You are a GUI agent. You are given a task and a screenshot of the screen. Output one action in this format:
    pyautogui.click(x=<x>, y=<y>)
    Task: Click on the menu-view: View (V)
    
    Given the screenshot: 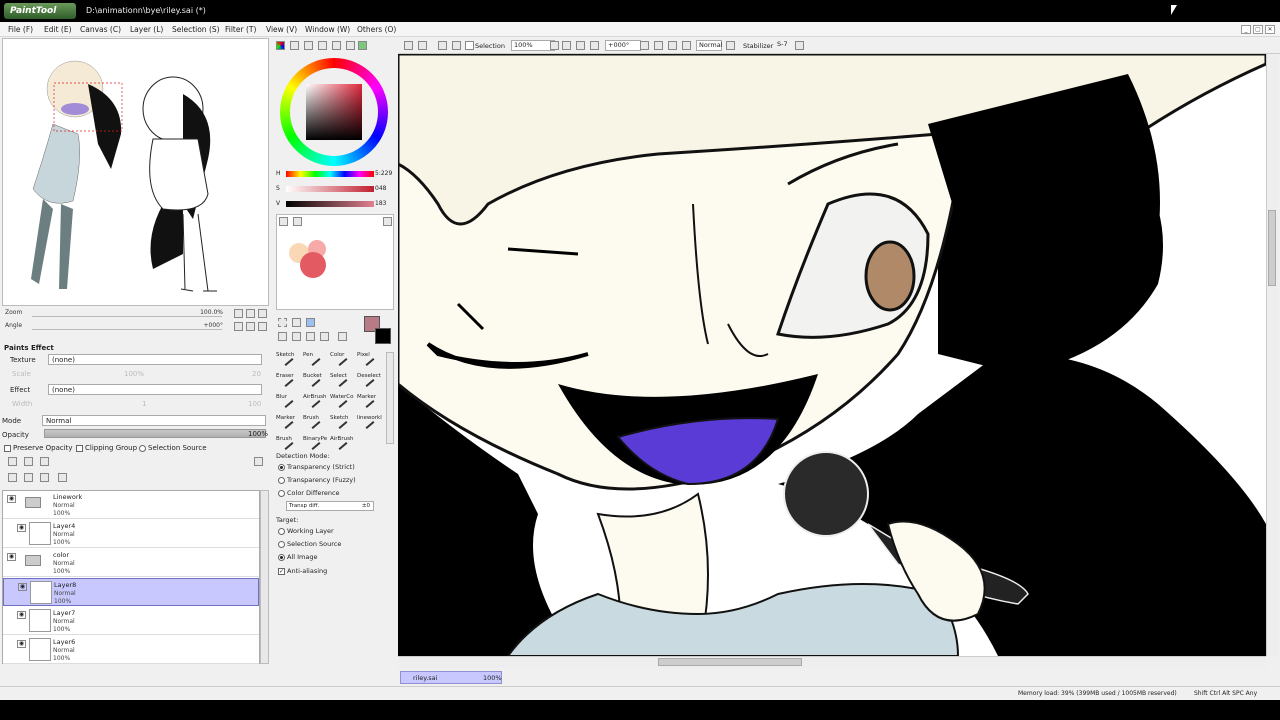 What is the action you would take?
    pyautogui.click(x=281, y=29)
    